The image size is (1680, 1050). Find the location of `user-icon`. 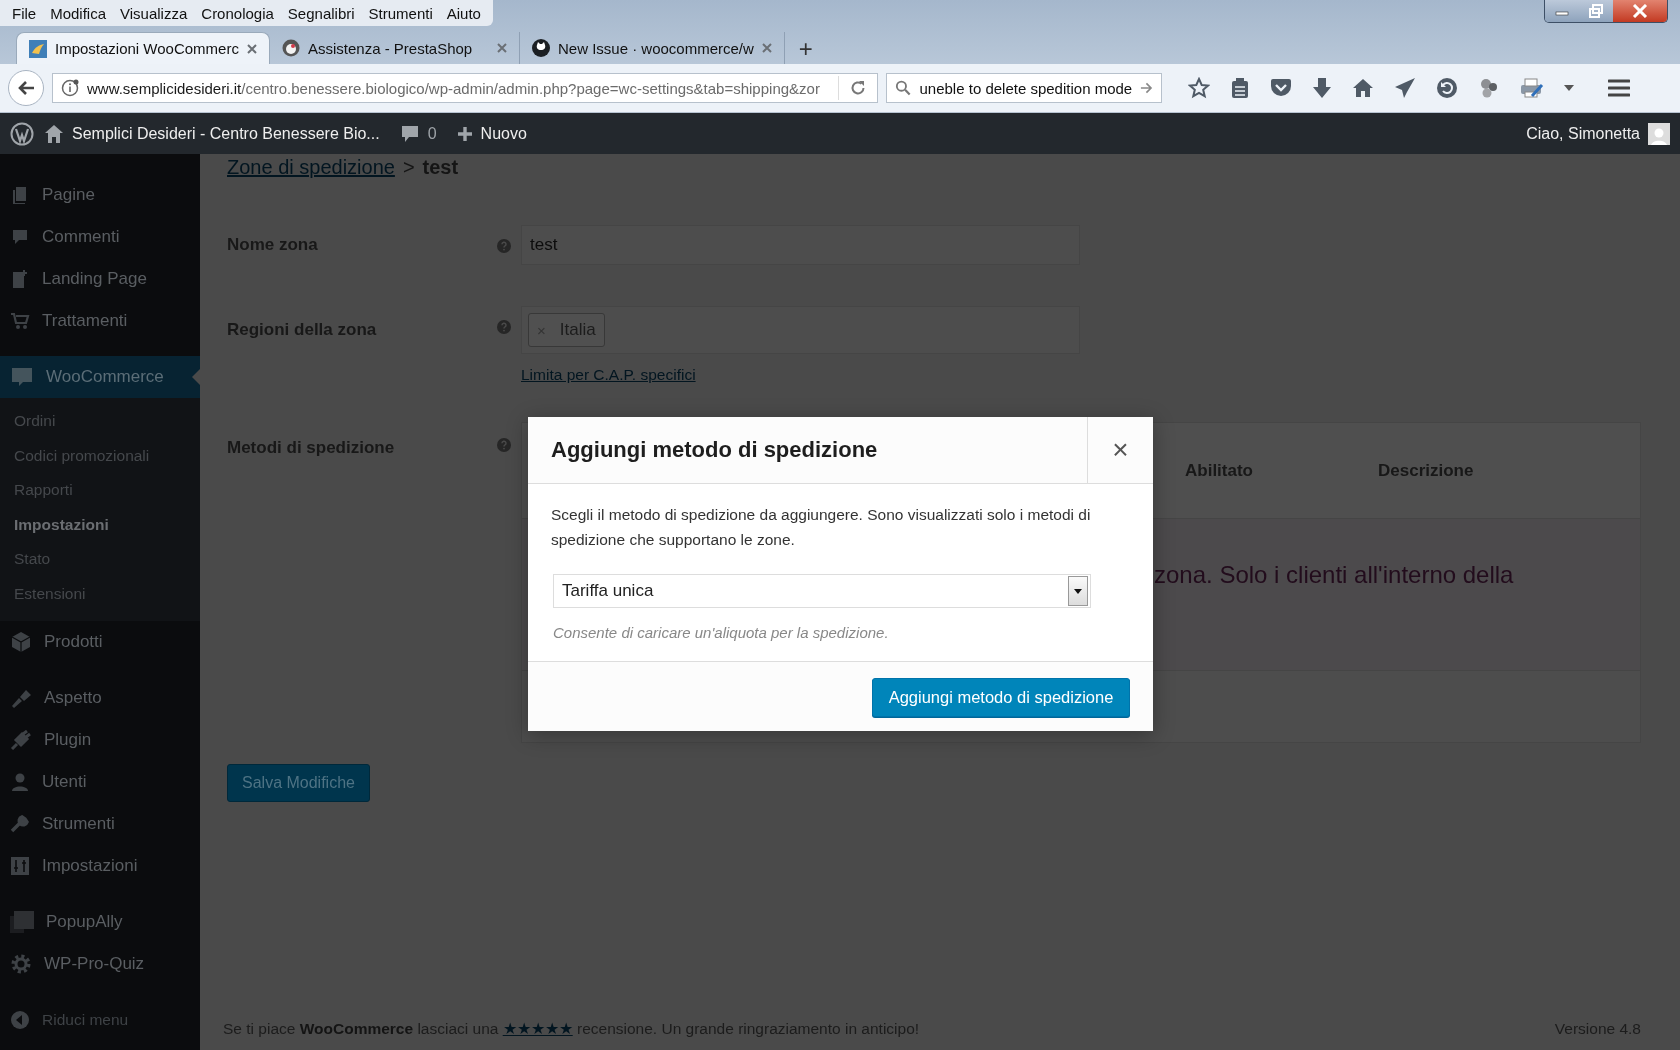

user-icon is located at coordinates (20, 782).